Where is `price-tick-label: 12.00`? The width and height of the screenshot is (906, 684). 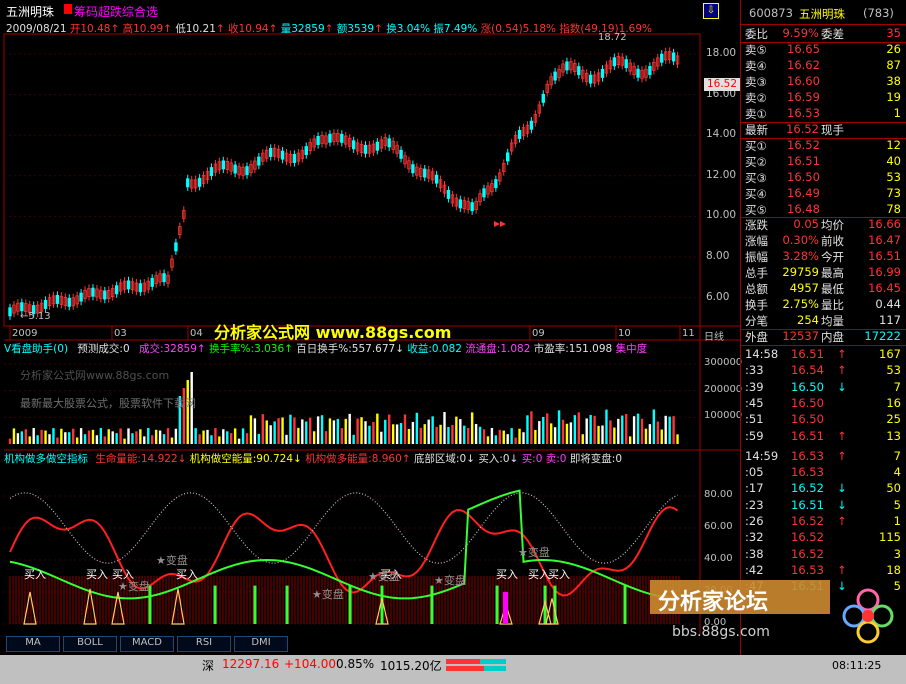
price-tick-label: 12.00 is located at coordinates (721, 174).